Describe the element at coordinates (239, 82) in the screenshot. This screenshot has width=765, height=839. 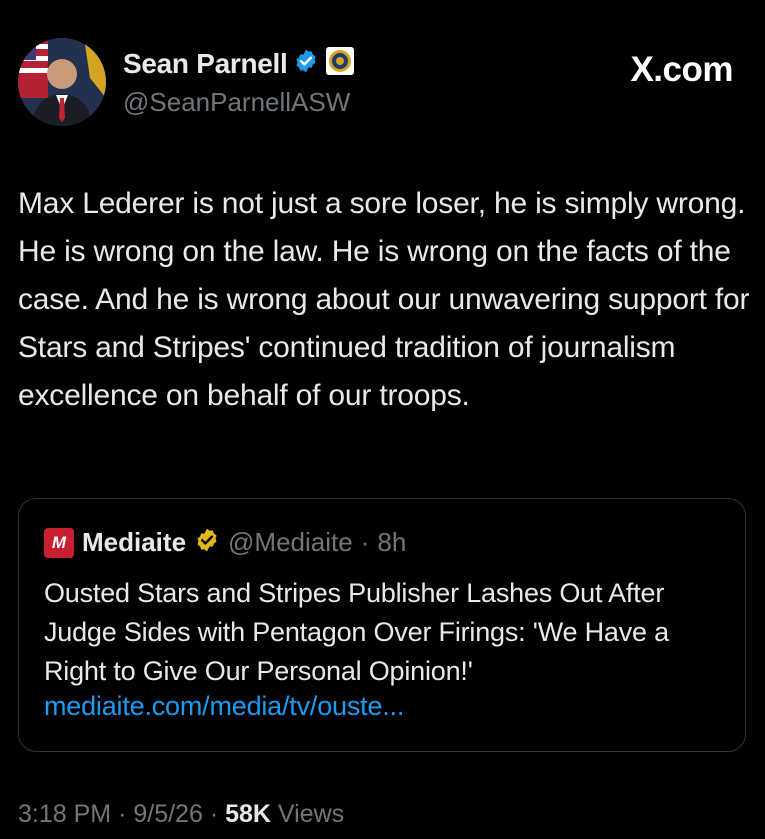
I see `author-block: Sean Parnell @SeanParnellASW` at that location.